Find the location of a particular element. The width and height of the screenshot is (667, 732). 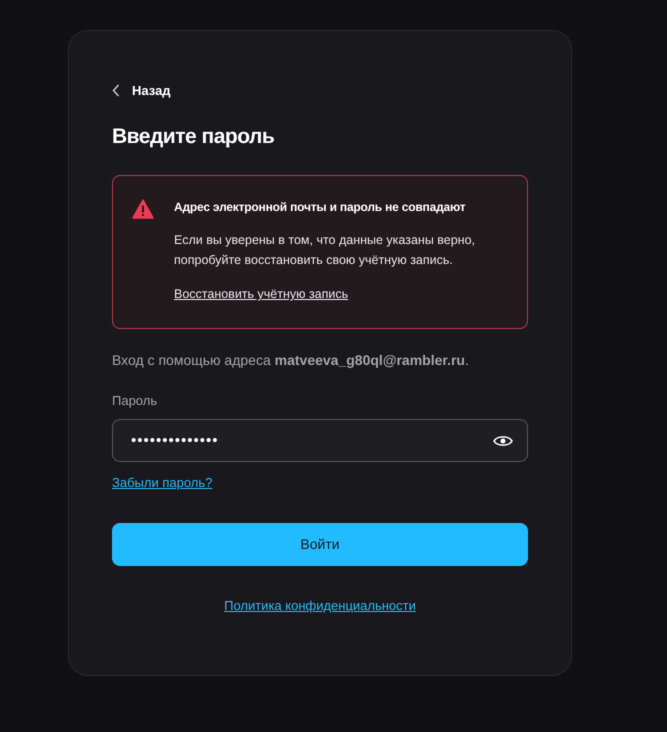

back-button: Назад is located at coordinates (141, 90).